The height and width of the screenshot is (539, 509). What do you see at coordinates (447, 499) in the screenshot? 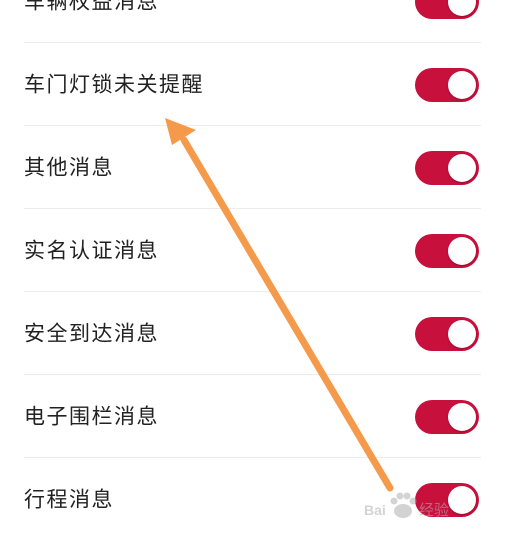
I see `toggle-switch-trip-messages` at bounding box center [447, 499].